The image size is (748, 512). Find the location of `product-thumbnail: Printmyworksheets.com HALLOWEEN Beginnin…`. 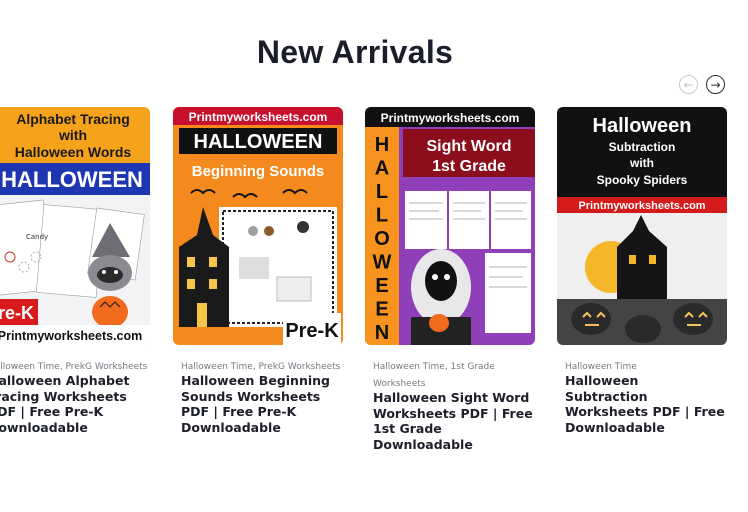

product-thumbnail: Printmyworksheets.com HALLOWEEN Beginnin… is located at coordinates (258, 226).